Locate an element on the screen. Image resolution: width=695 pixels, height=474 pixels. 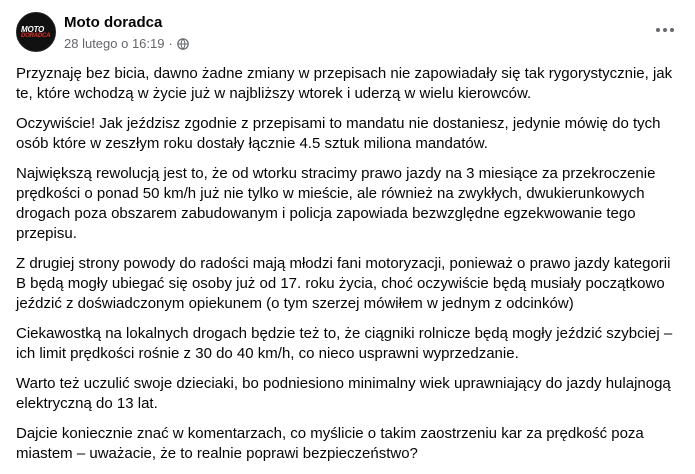
brand-logo: MOTO DORADCA is located at coordinates (37, 33).